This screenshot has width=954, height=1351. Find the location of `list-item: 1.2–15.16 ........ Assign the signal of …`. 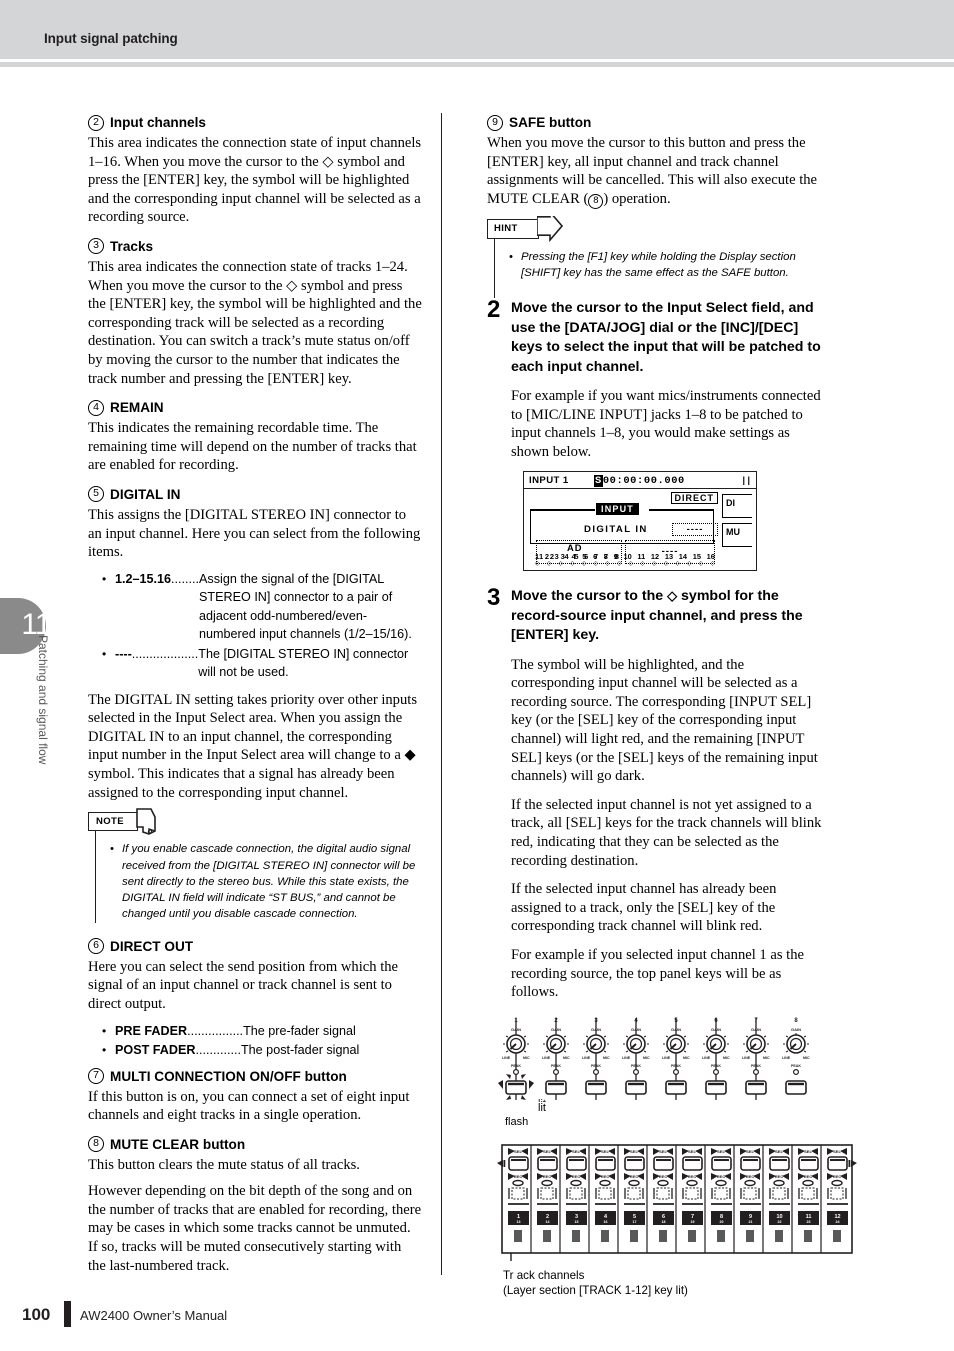

list-item: 1.2–15.16 ........ Assign the signal of … is located at coordinates (255, 607).